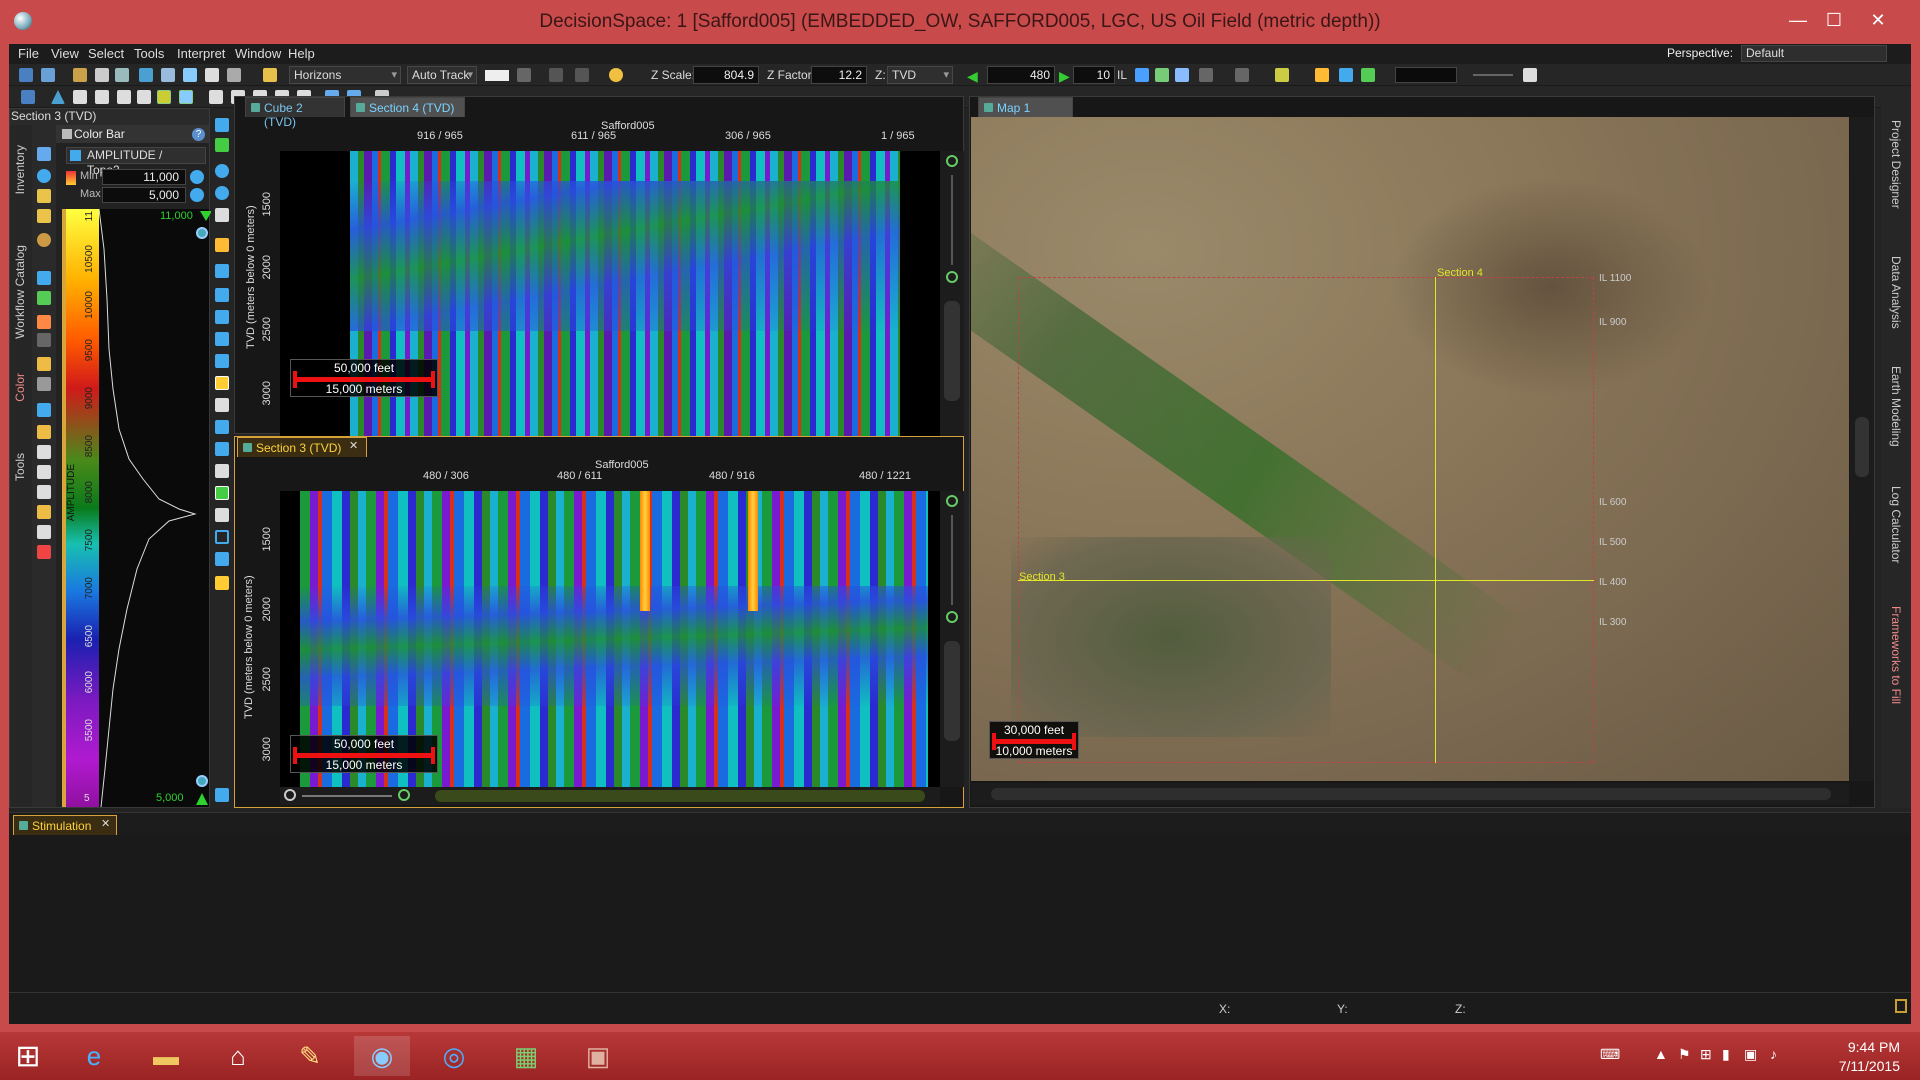  Describe the element at coordinates (20, 467) in the screenshot. I see `vtab-tools: Tools` at that location.